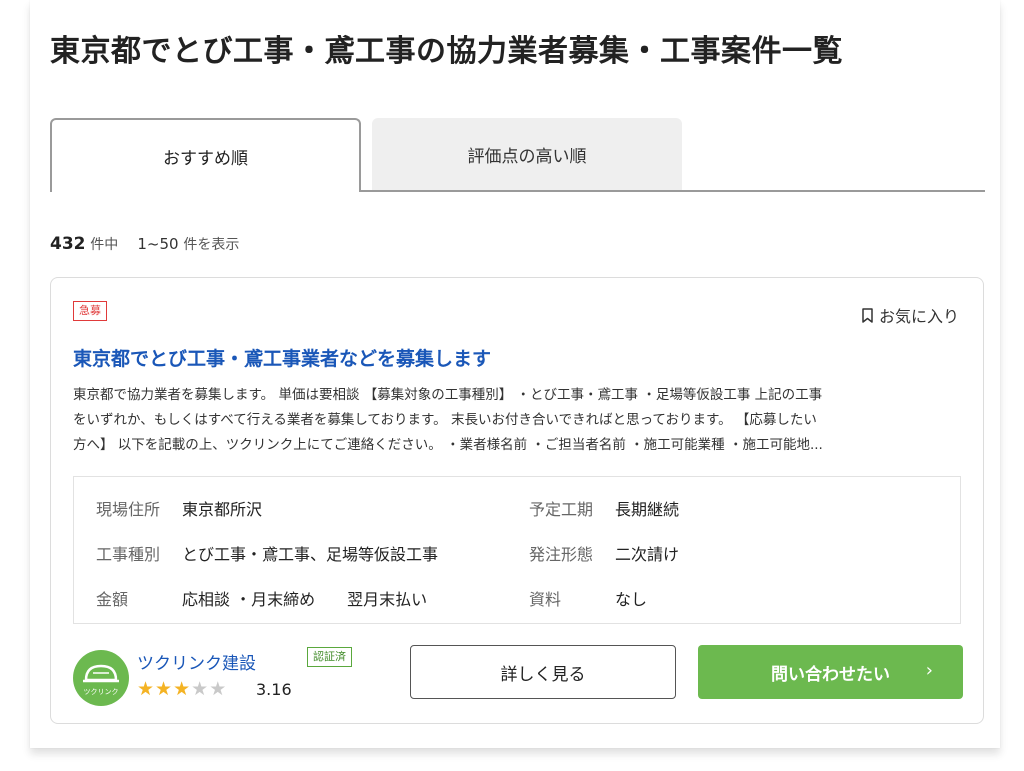  I want to click on location-label: 現場住所, so click(128, 509).